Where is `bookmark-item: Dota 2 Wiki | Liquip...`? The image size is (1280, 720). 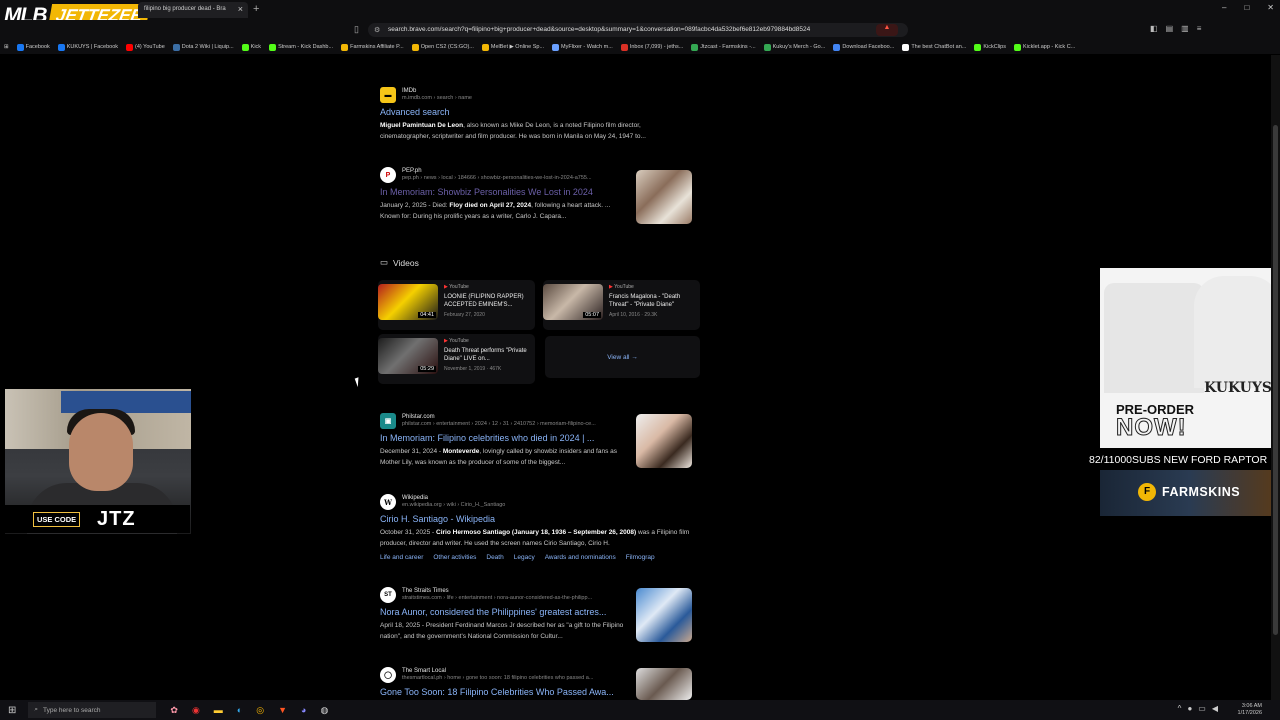
bookmark-item: Dota 2 Wiki | Liquip... is located at coordinates (203, 47).